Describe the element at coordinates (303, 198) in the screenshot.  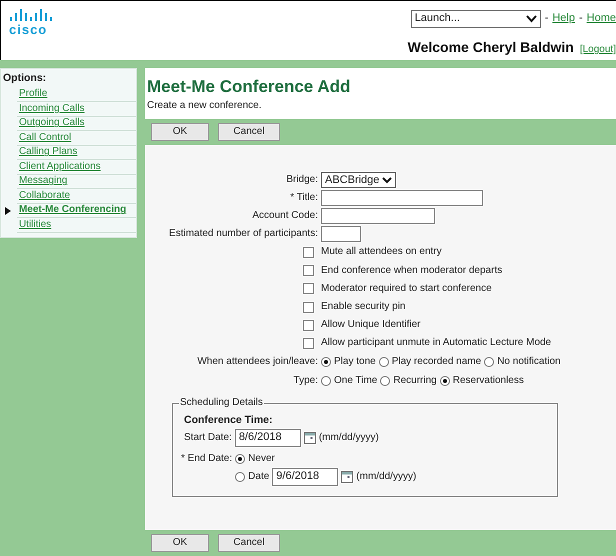
I see `field-label: * Title:` at that location.